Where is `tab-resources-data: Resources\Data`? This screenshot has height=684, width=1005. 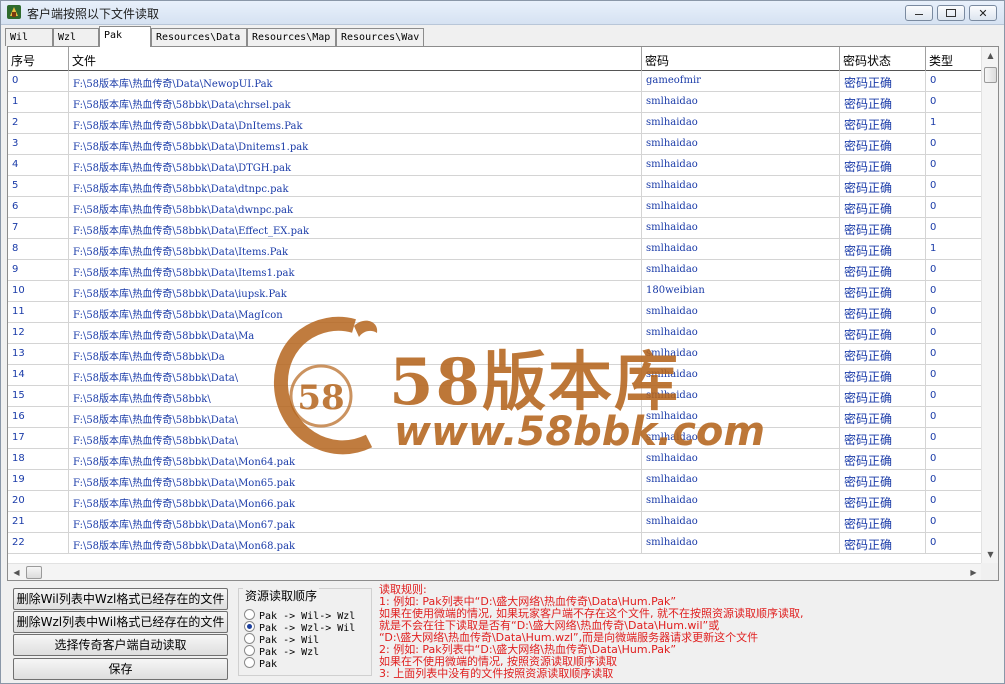 tab-resources-data: Resources\Data is located at coordinates (199, 37).